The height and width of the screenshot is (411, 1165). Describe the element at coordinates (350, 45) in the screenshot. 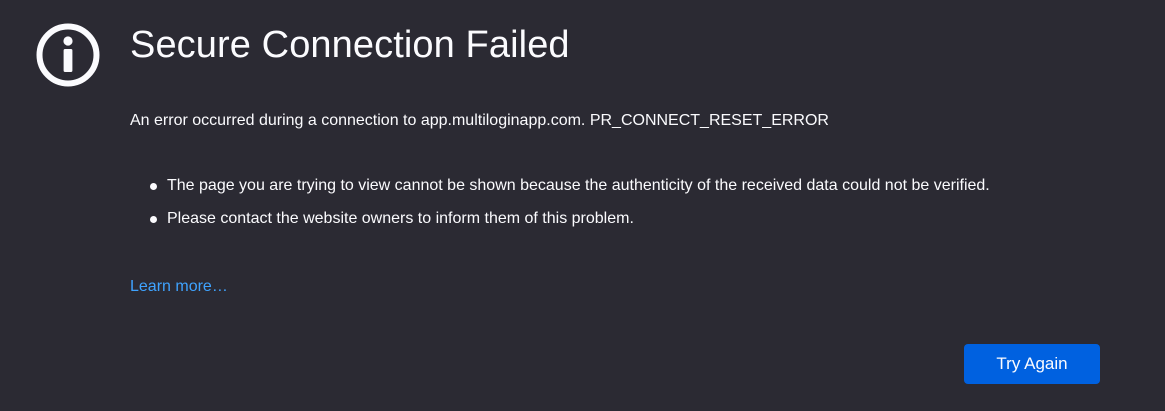

I see `page-title: Secure Connection Failed` at that location.